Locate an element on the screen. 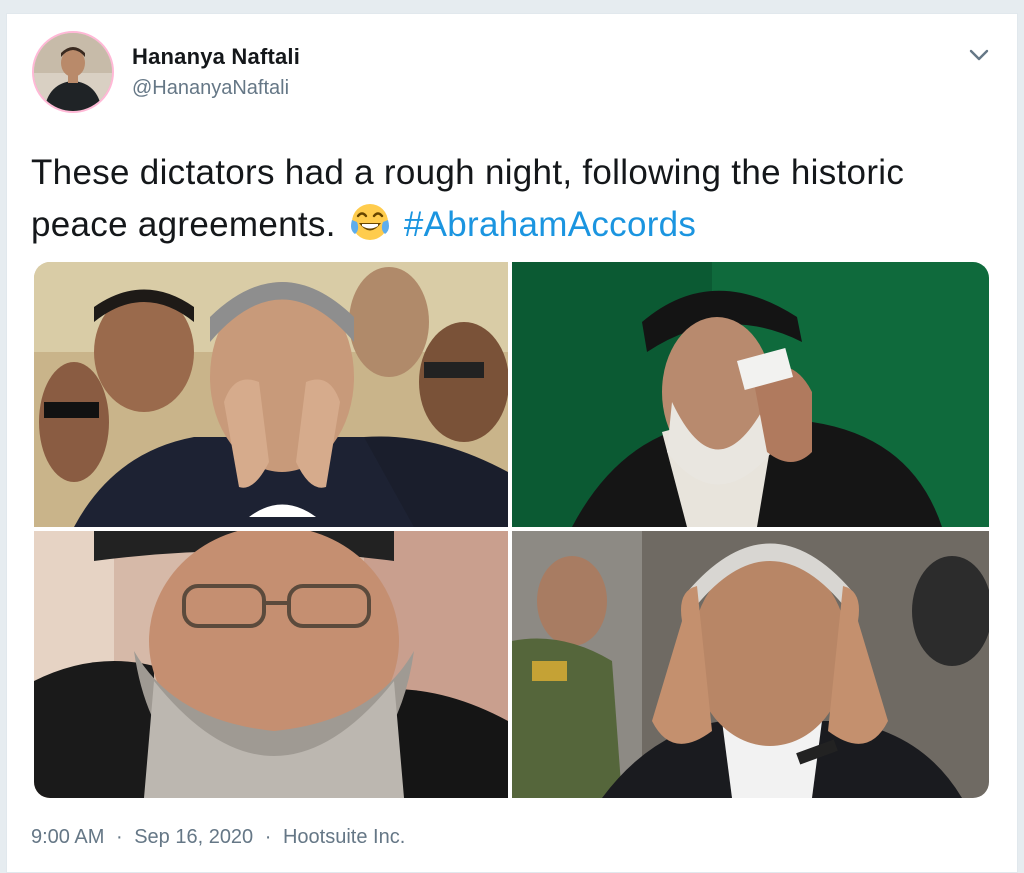 Image resolution: width=1024 pixels, height=873 pixels. face-with-tears-of-joy-icon is located at coordinates (370, 222).